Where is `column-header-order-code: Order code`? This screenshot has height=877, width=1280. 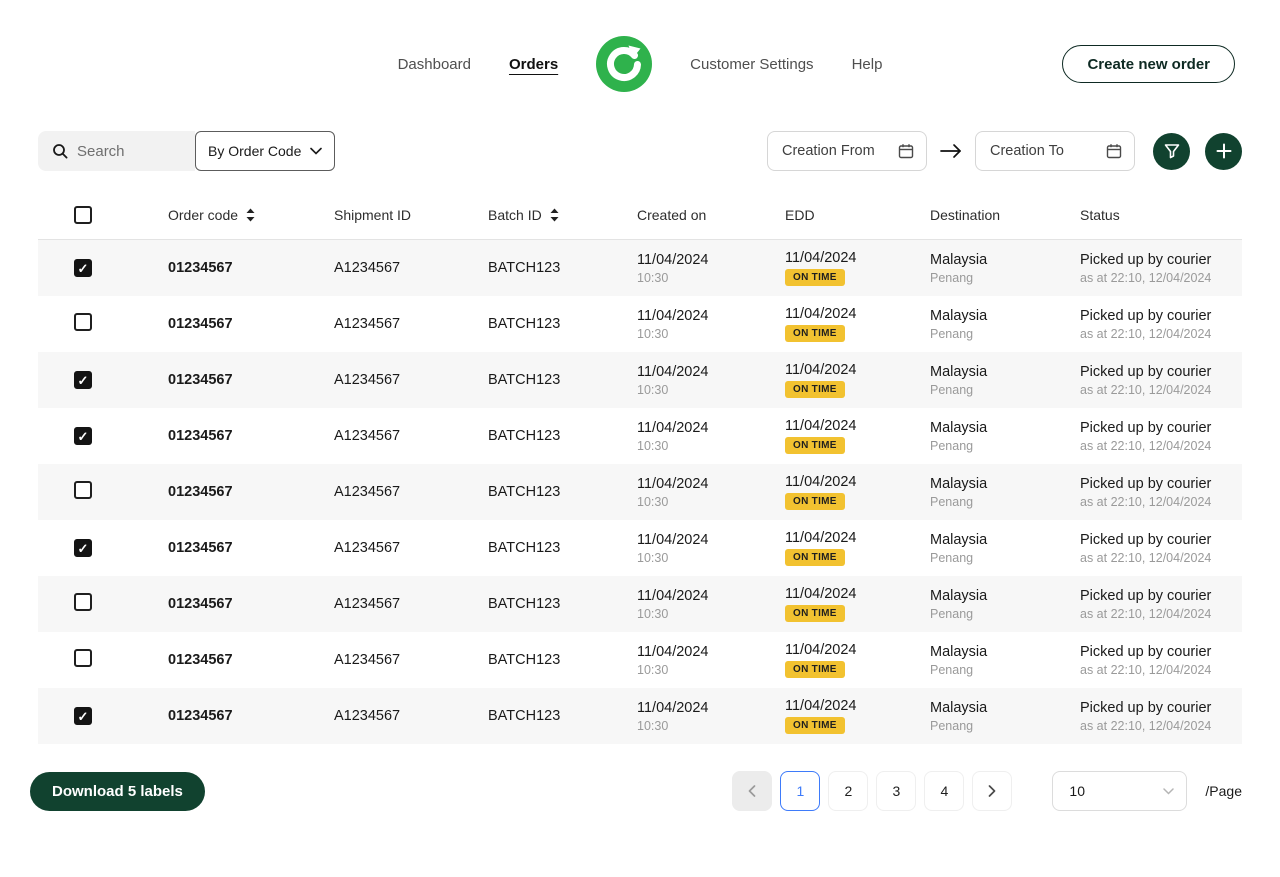 column-header-order-code: Order code is located at coordinates (251, 215).